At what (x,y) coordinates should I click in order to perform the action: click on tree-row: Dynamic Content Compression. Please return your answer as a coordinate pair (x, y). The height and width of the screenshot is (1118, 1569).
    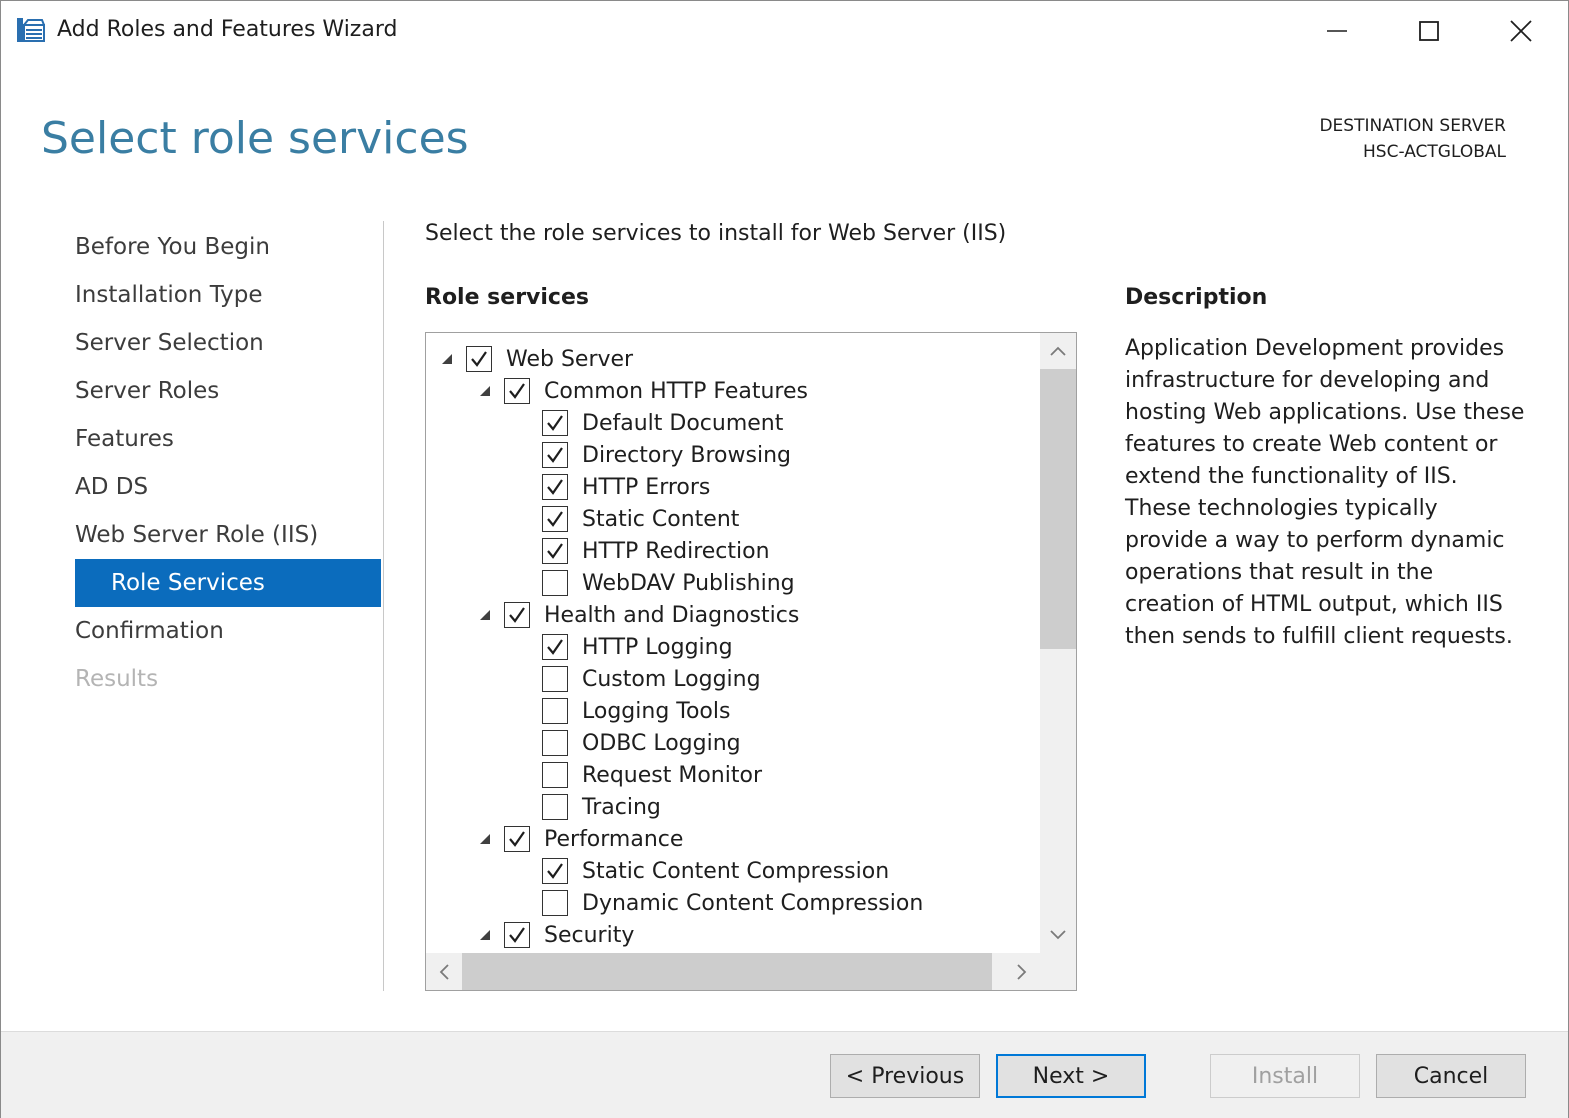
    Looking at the image, I should click on (733, 903).